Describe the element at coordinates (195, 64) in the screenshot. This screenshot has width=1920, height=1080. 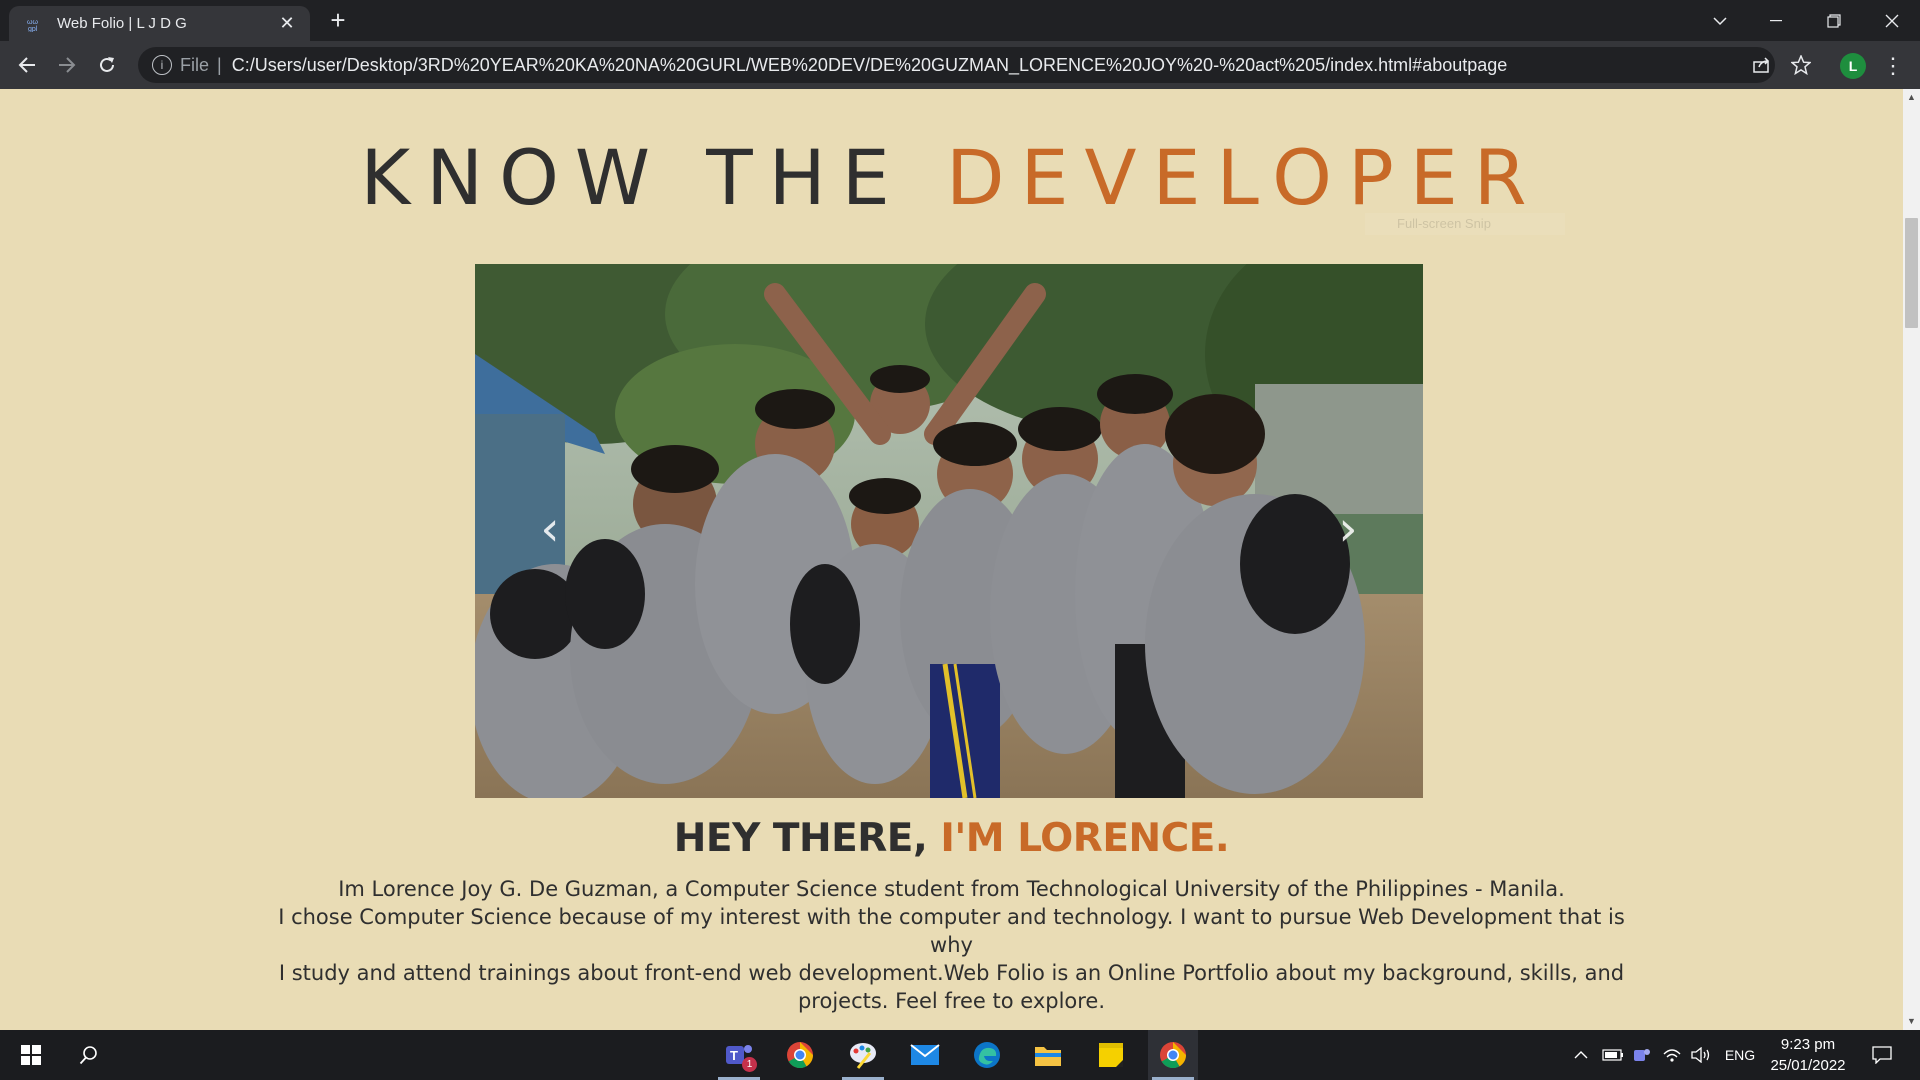
I see `address-scheme: File` at that location.